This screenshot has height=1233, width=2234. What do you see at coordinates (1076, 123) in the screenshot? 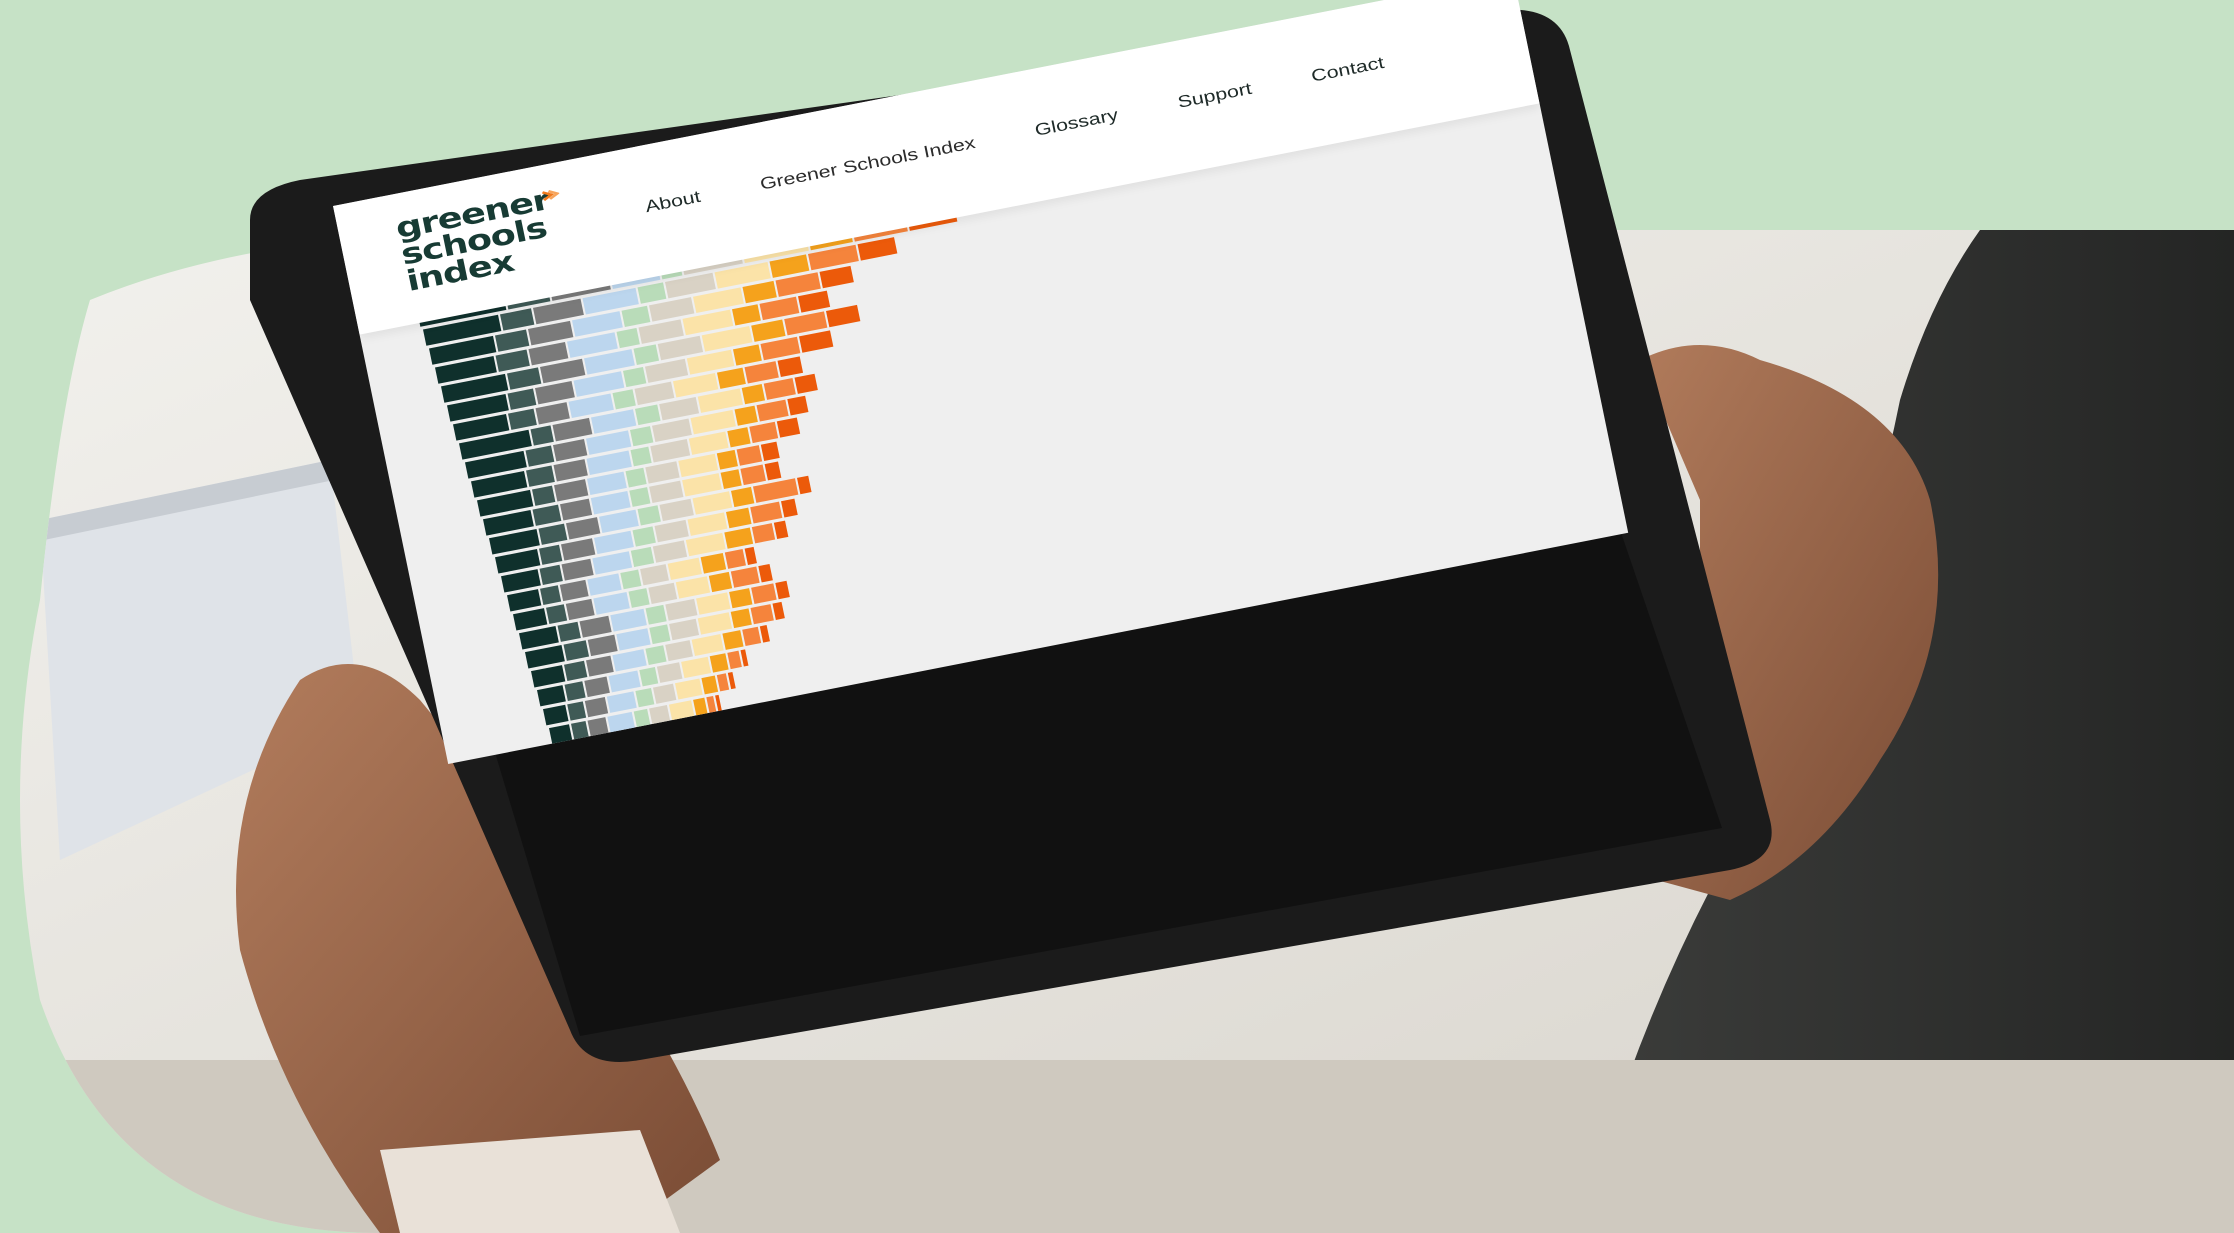
I see `nav-glossary: Glossary` at bounding box center [1076, 123].